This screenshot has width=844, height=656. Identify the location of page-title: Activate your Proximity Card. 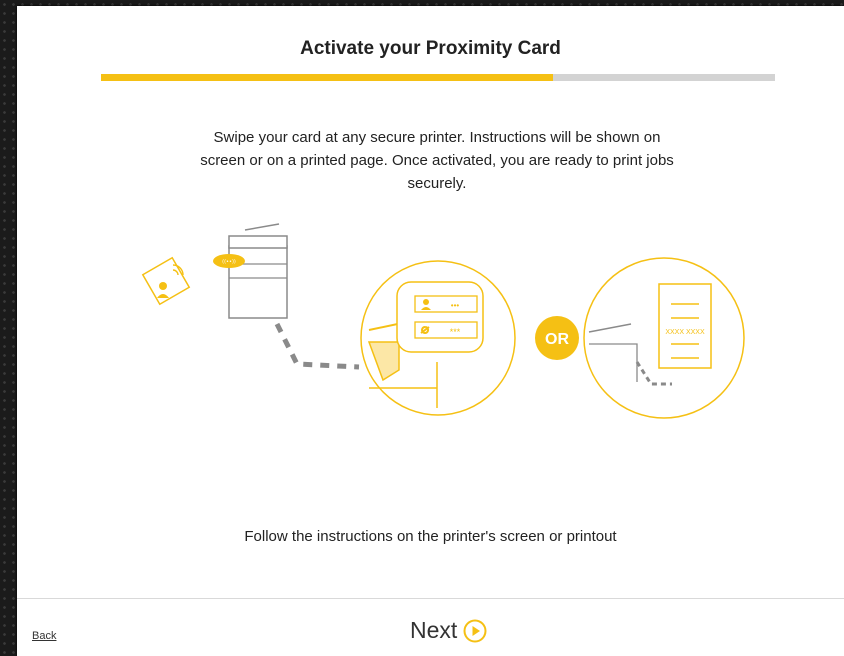
(430, 48).